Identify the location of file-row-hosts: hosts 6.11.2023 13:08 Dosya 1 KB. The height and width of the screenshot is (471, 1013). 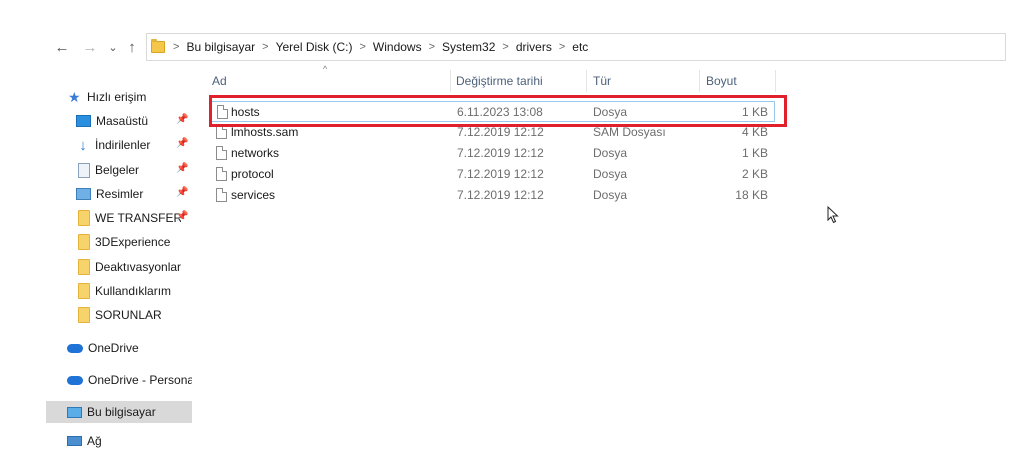
(492, 111).